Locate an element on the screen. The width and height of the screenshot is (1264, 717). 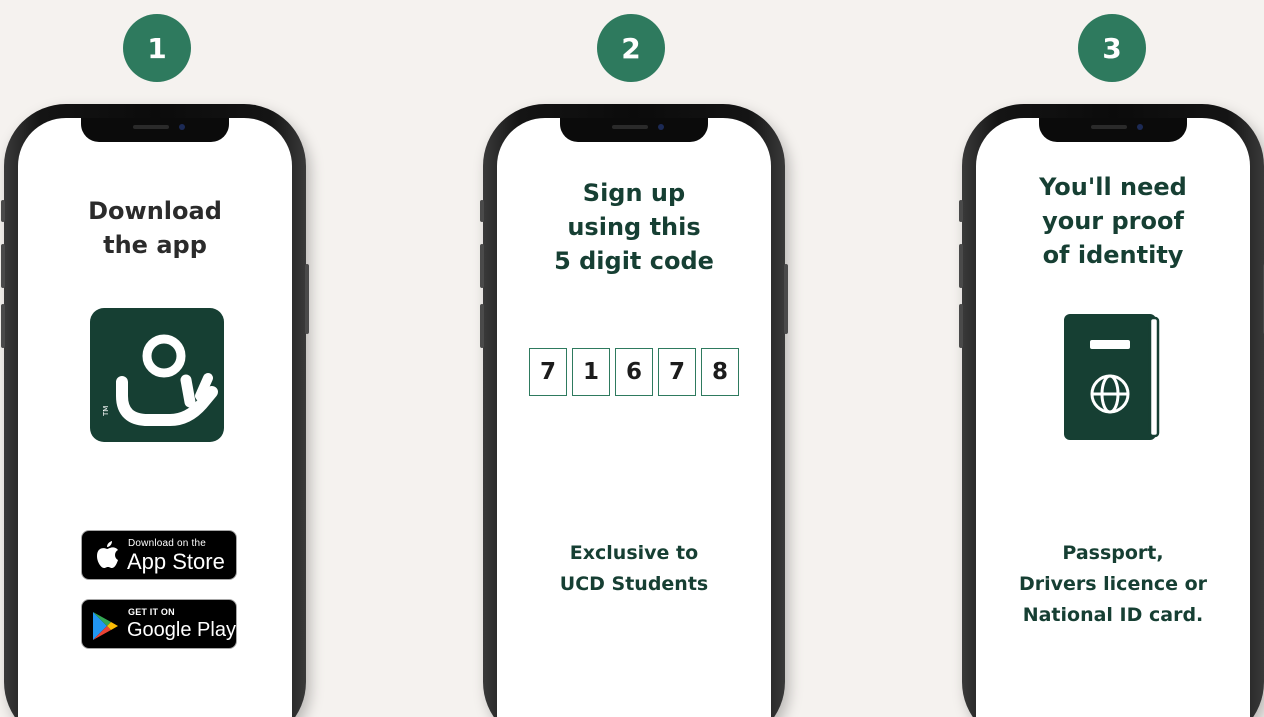
app-store-button: Download on the App Store is located at coordinates (159, 555).